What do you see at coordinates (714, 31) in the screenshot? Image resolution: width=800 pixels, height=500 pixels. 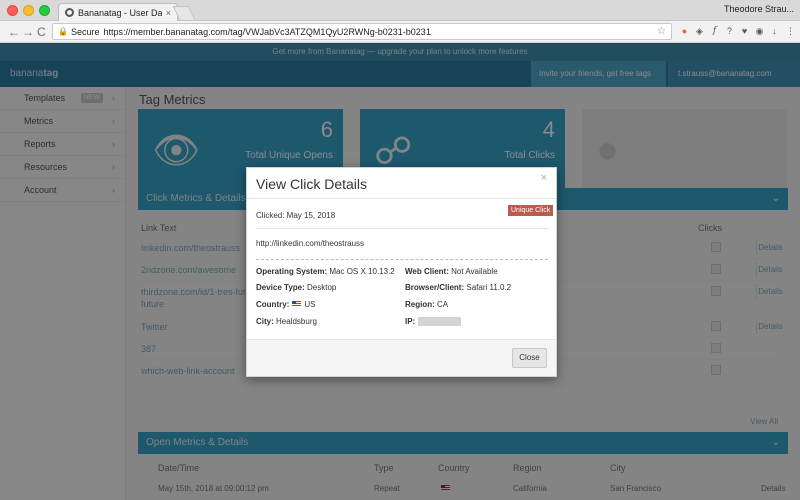 I see `extension-function-icon: f` at bounding box center [714, 31].